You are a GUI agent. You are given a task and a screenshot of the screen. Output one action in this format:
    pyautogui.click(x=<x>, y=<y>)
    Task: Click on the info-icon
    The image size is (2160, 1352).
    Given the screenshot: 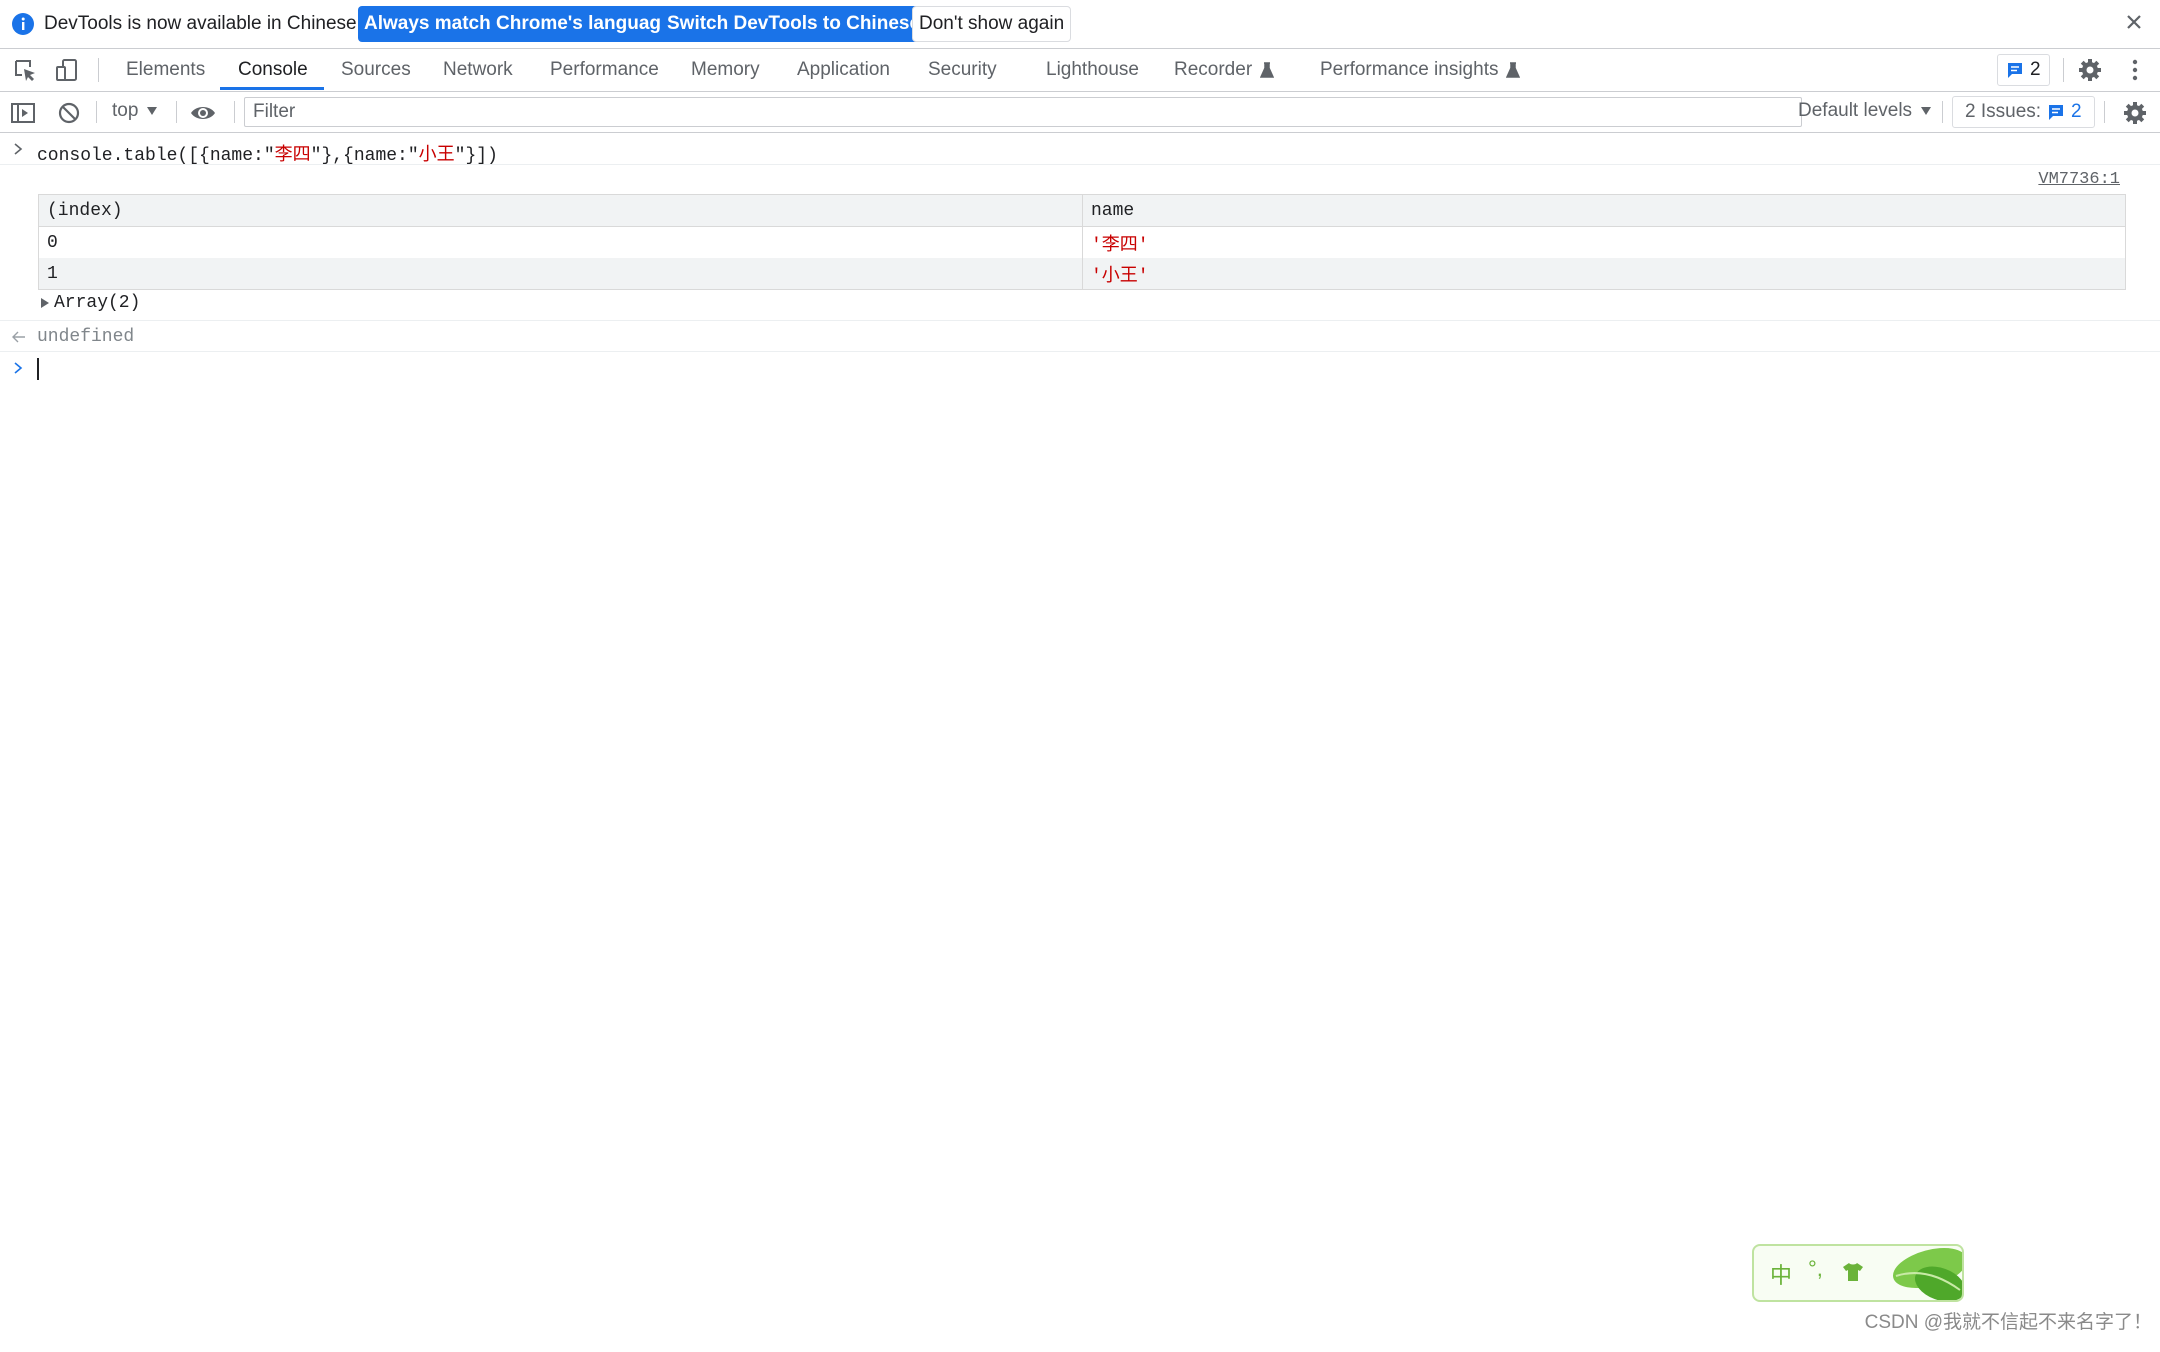 What is the action you would take?
    pyautogui.click(x=23, y=24)
    